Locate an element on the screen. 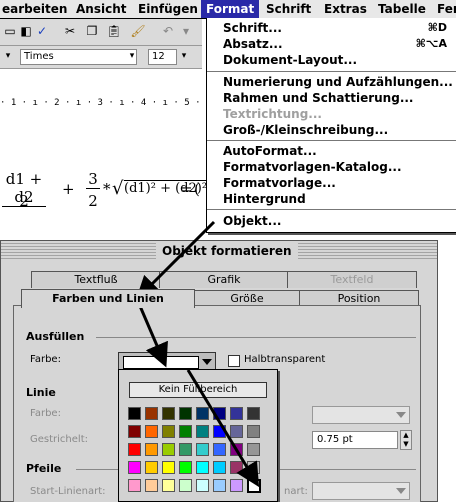 Image resolution: width=456 pixels, height=502 pixels. arrow-popup-to-swatch is located at coordinates (223, 428).